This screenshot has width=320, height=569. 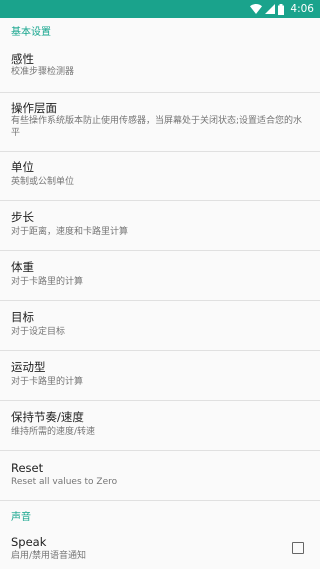 I want to click on pref-summary: 校准步骤检测器, so click(x=43, y=72).